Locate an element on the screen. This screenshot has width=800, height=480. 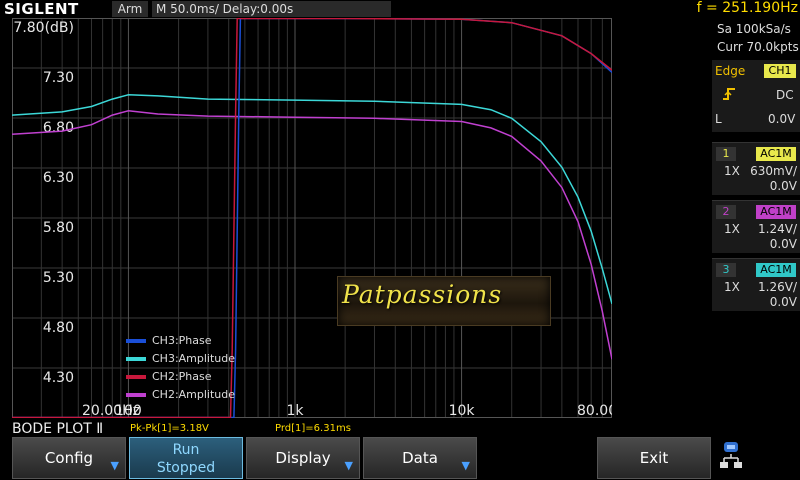
amplitude-tick-label: 4.80 is located at coordinates (58, 328).